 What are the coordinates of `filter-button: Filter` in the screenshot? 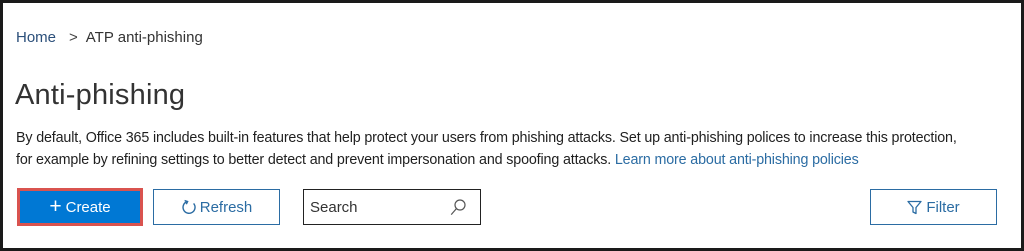 It's located at (933, 207).